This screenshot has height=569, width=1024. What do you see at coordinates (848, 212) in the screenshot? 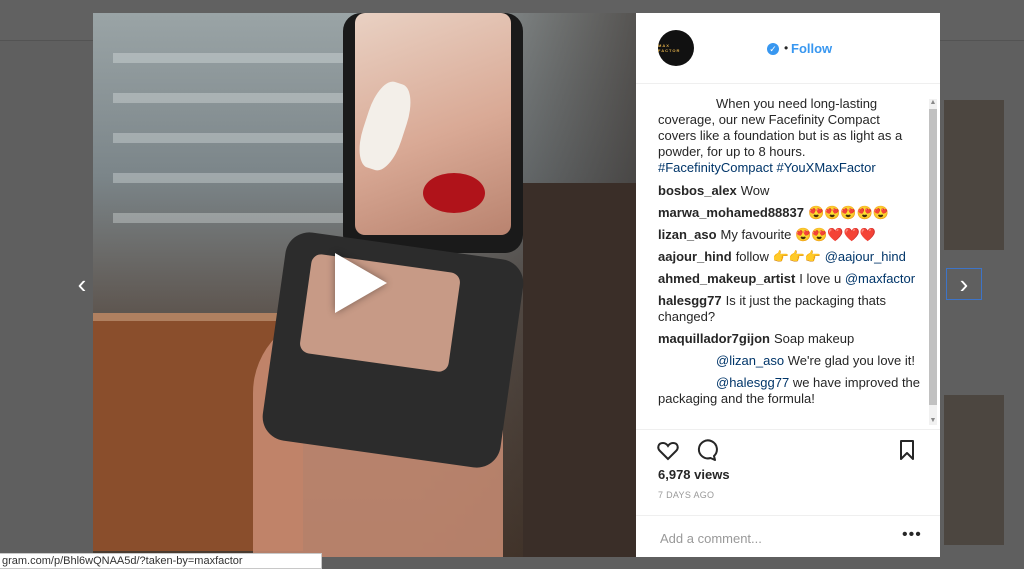
I see `comment-text: 😍😍😍😍😍` at bounding box center [848, 212].